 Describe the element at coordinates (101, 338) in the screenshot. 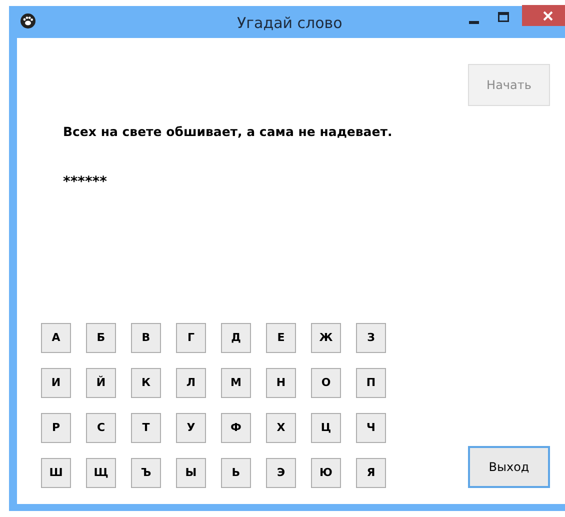

I see `letter-button: Б` at that location.